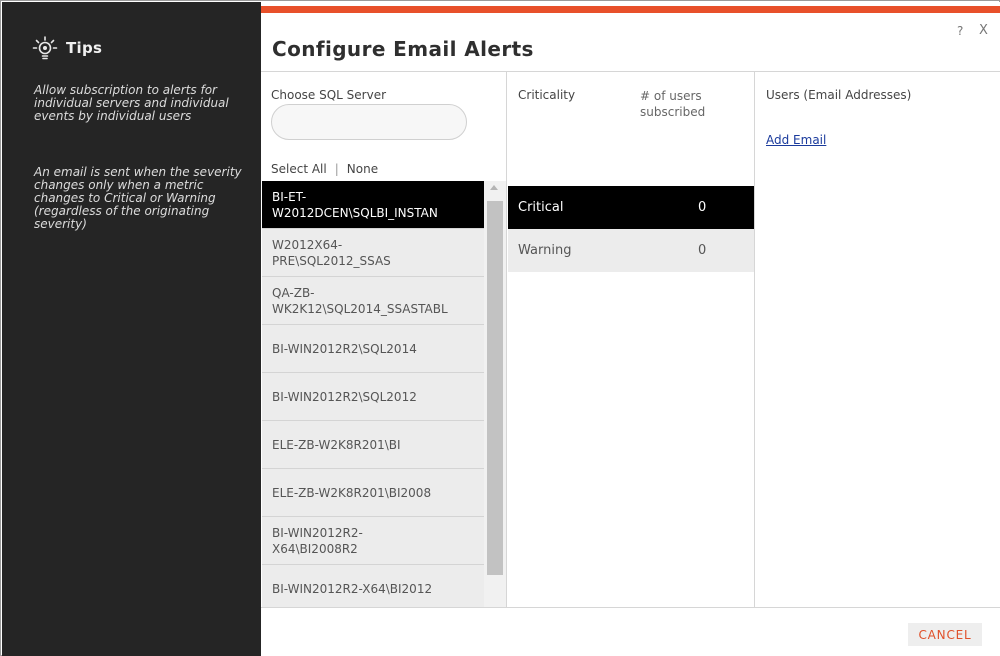  I want to click on tips-header: Tips, so click(67, 48).